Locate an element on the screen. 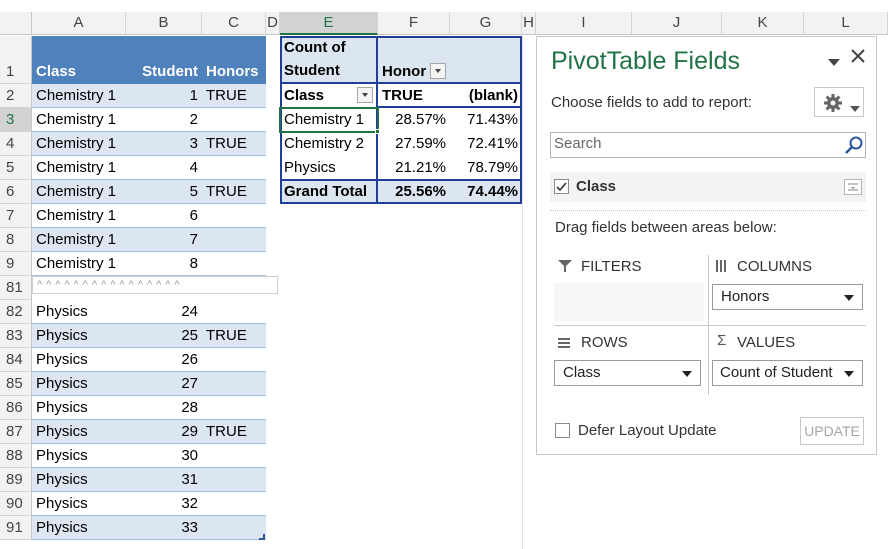 The height and width of the screenshot is (549, 888). column-header-a: A is located at coordinates (79, 23).